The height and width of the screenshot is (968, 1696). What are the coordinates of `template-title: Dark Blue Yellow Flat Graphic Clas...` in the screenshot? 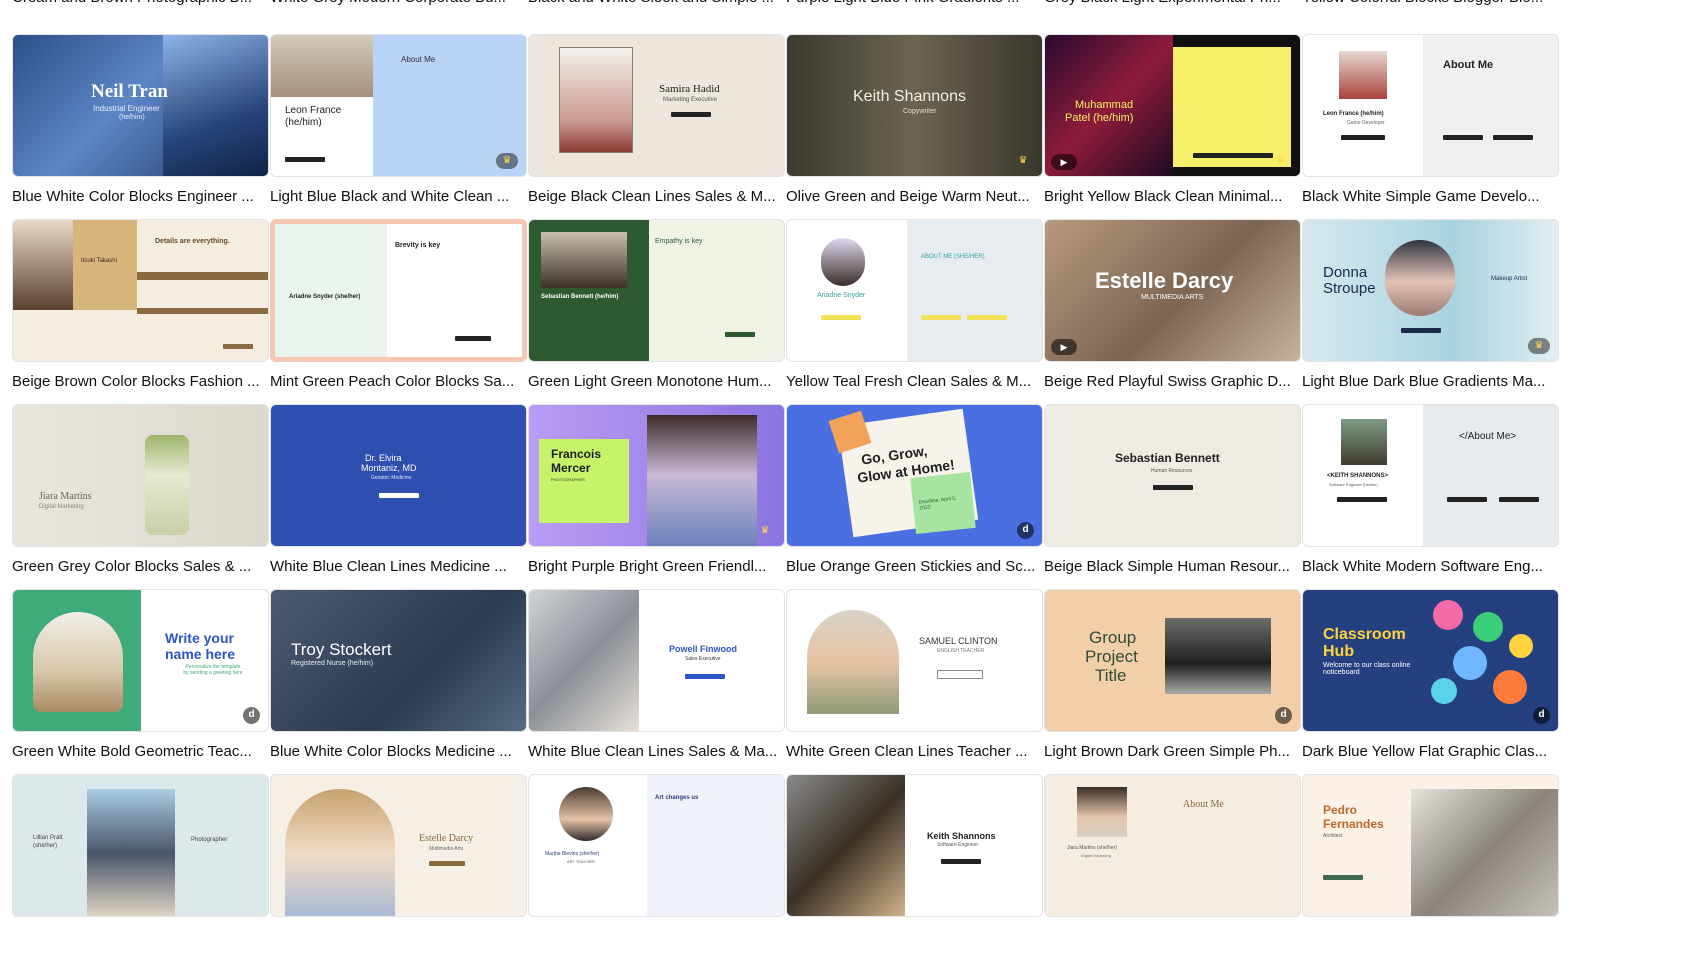 It's located at (1432, 752).